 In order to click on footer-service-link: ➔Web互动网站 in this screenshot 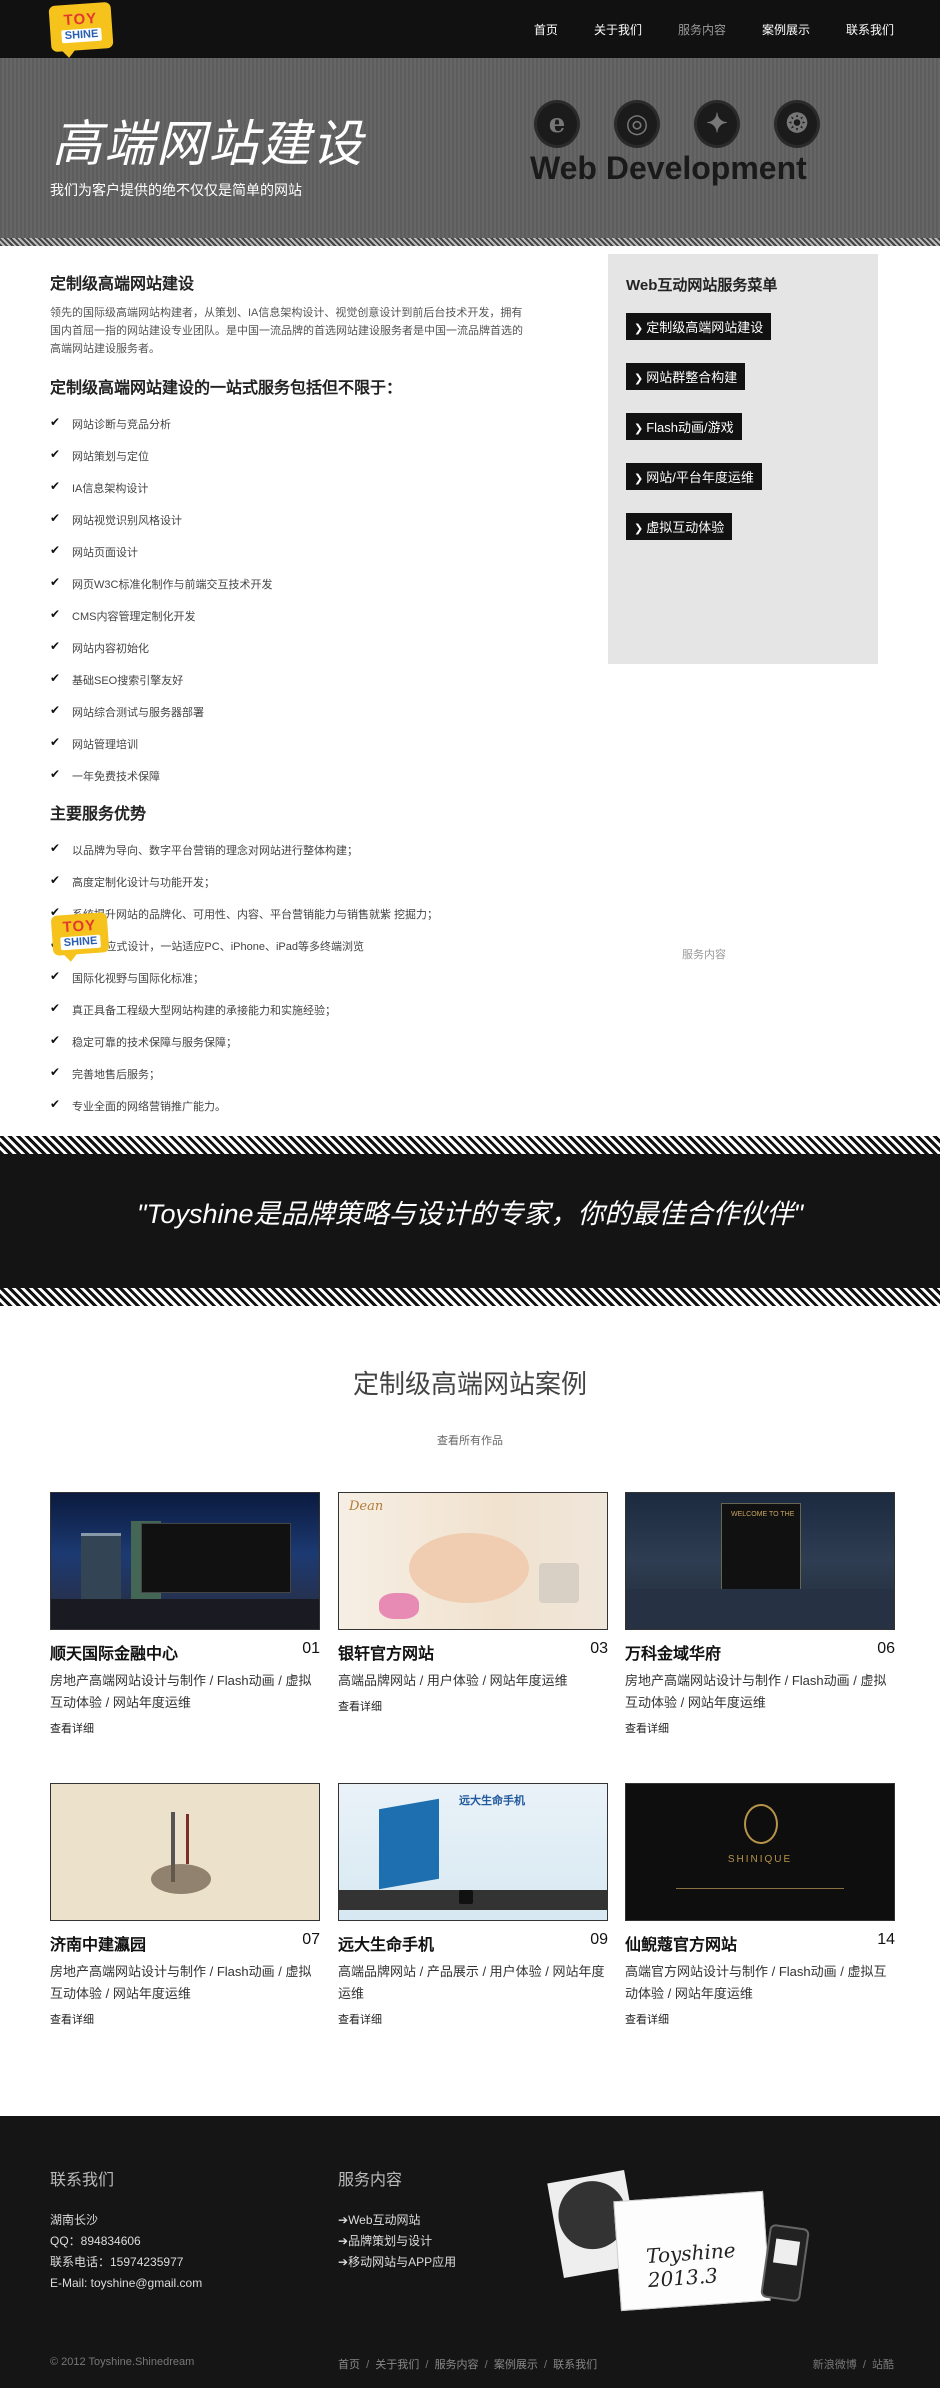, I will do `click(379, 2220)`.